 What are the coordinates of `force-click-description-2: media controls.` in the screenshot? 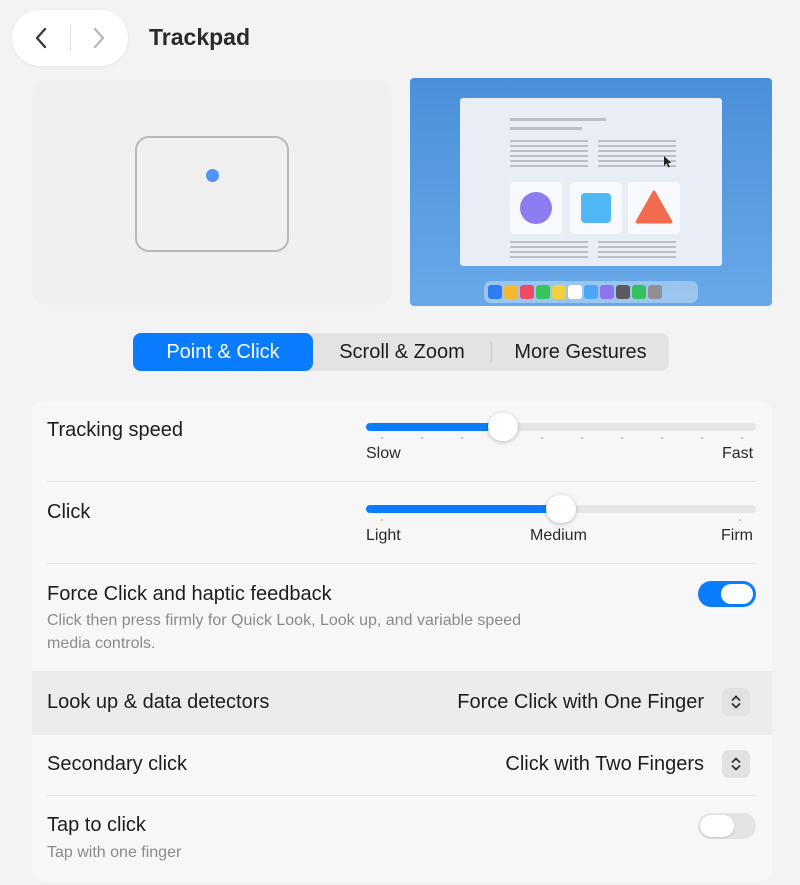 It's located at (101, 643).